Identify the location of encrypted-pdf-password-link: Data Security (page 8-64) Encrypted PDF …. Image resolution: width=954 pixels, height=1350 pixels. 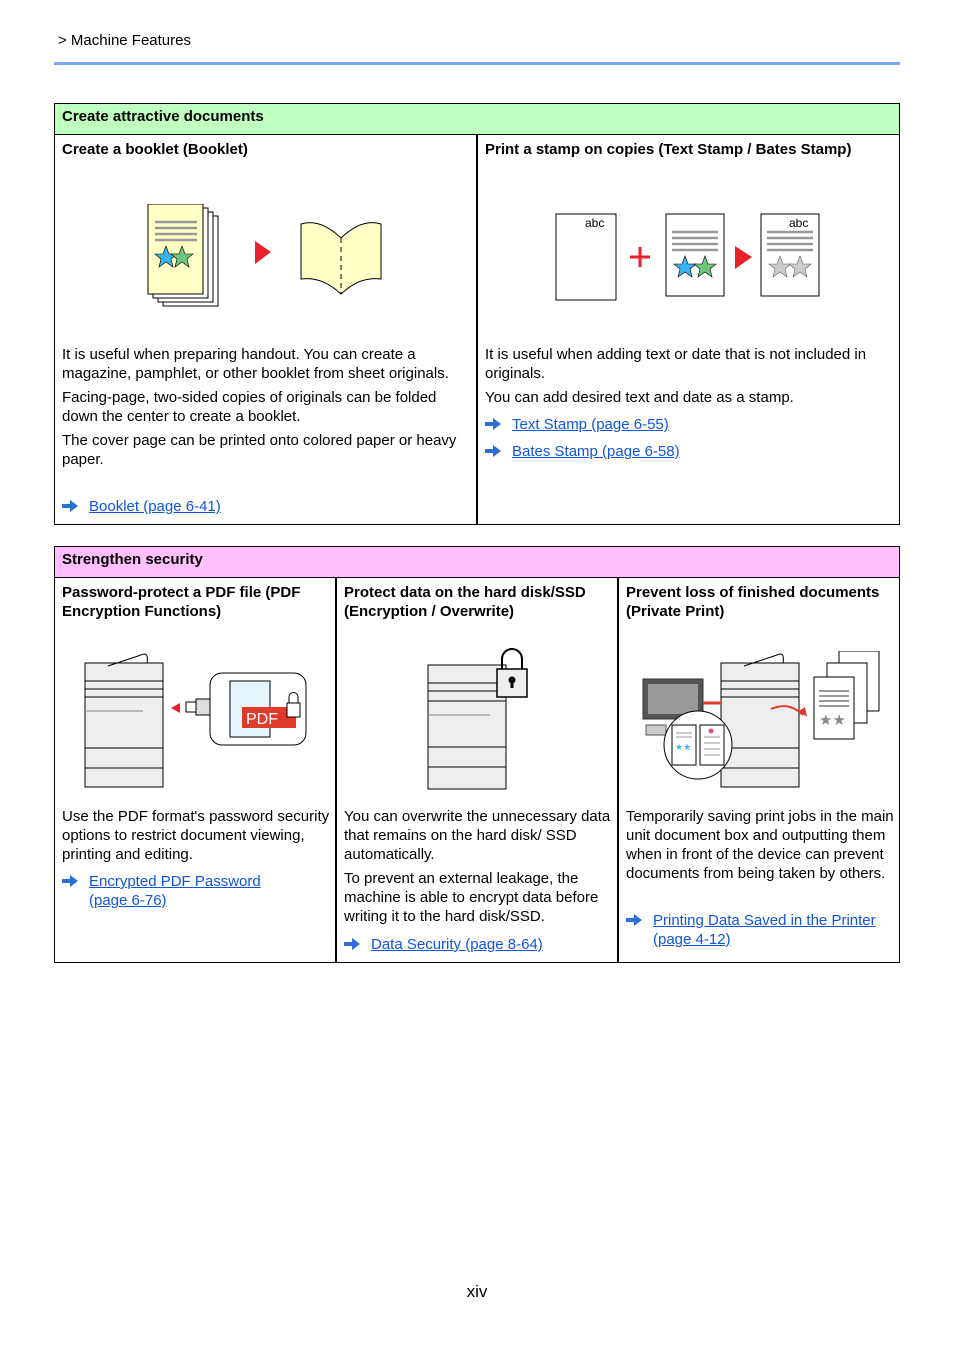
(182, 891).